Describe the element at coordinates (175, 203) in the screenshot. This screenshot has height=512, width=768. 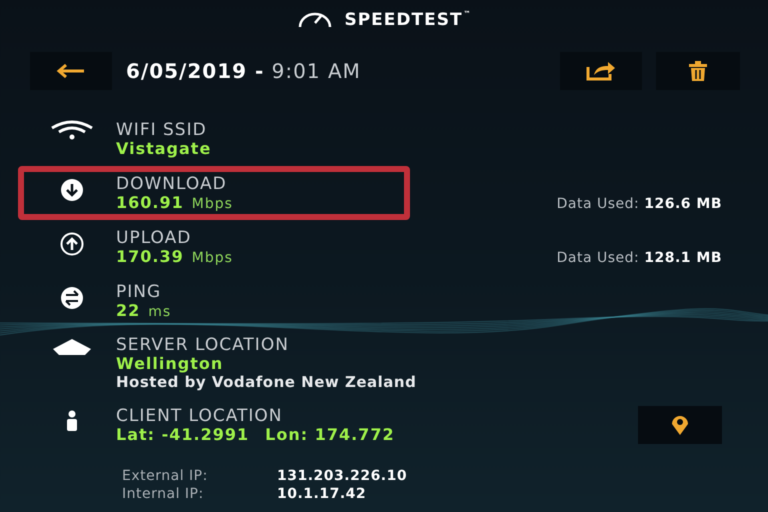
I see `metric-value: 160.91 Mbps` at that location.